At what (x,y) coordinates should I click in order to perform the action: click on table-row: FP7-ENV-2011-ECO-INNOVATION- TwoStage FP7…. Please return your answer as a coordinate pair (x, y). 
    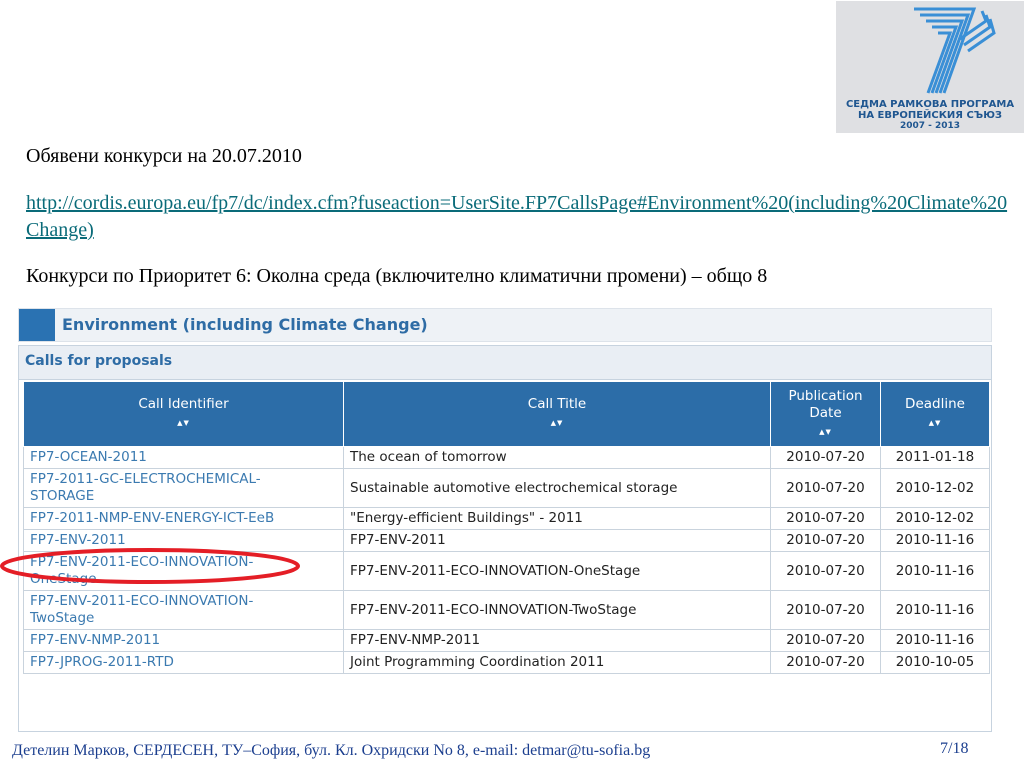
    Looking at the image, I should click on (506, 610).